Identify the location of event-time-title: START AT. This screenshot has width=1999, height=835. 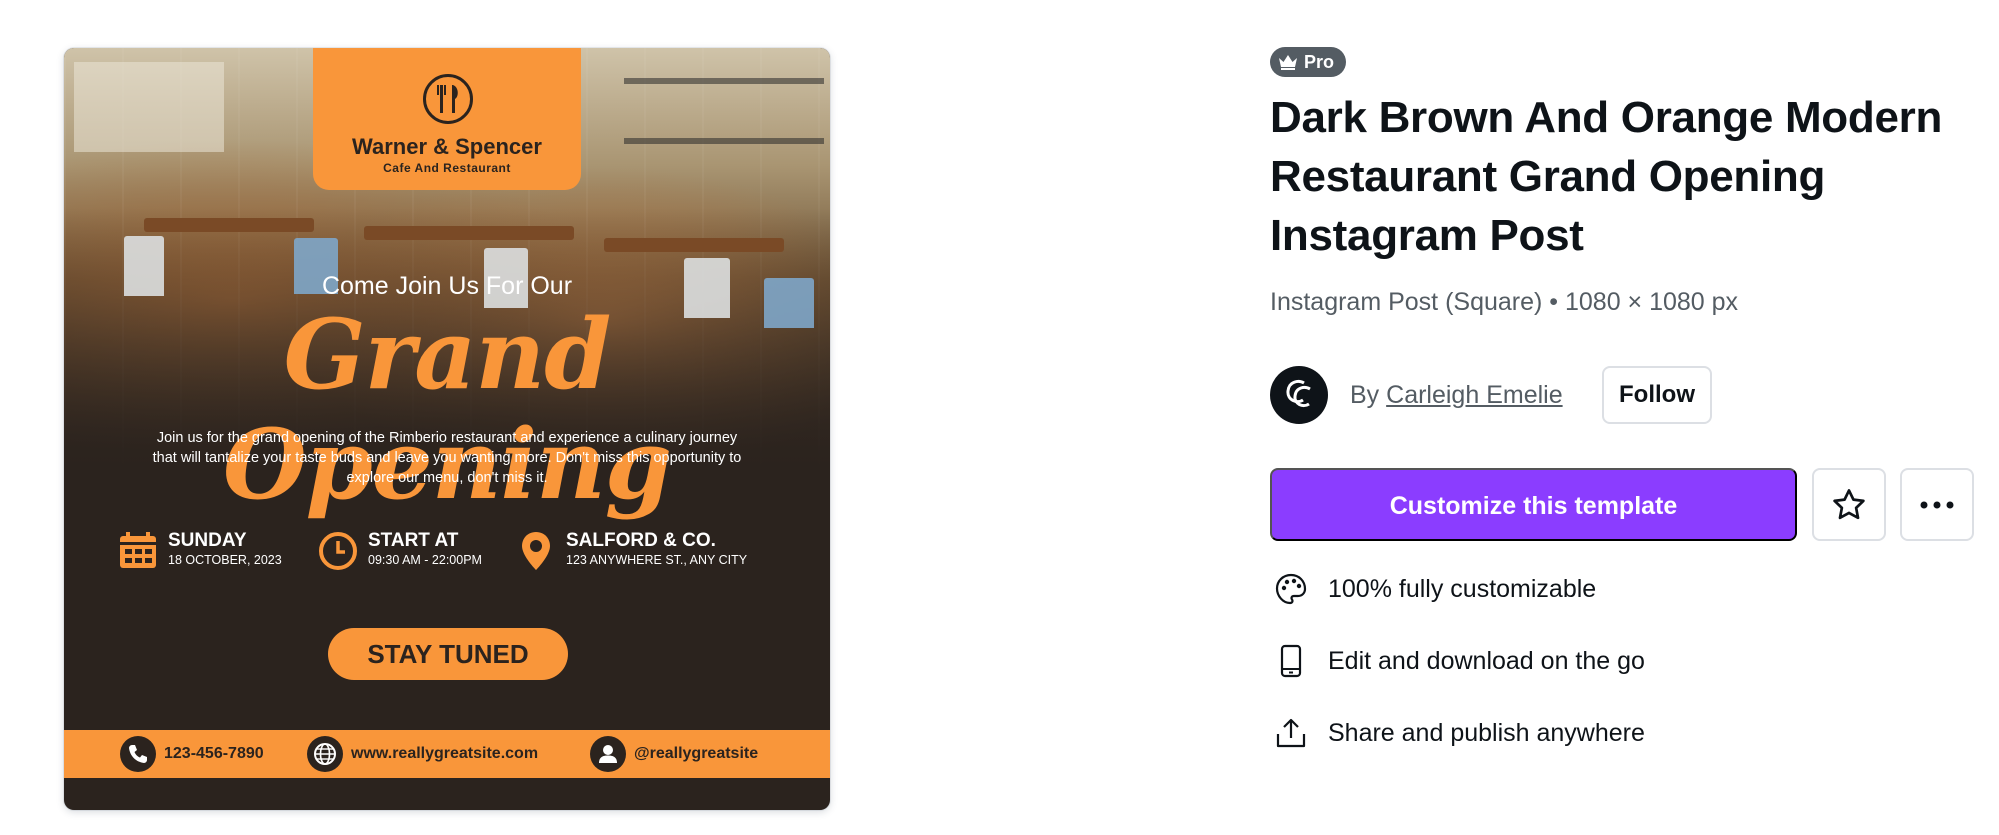
(413, 540).